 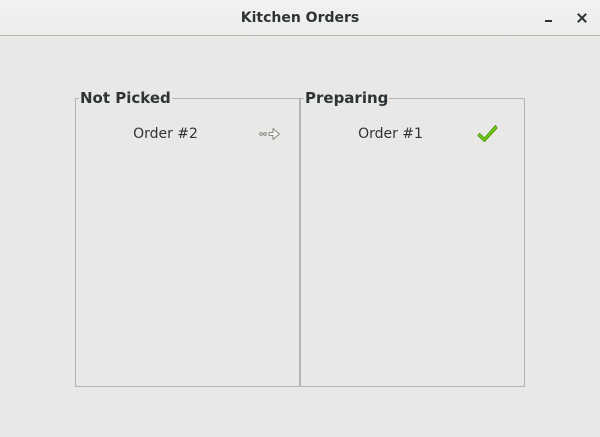 I want to click on minimize-button, so click(x=549, y=18).